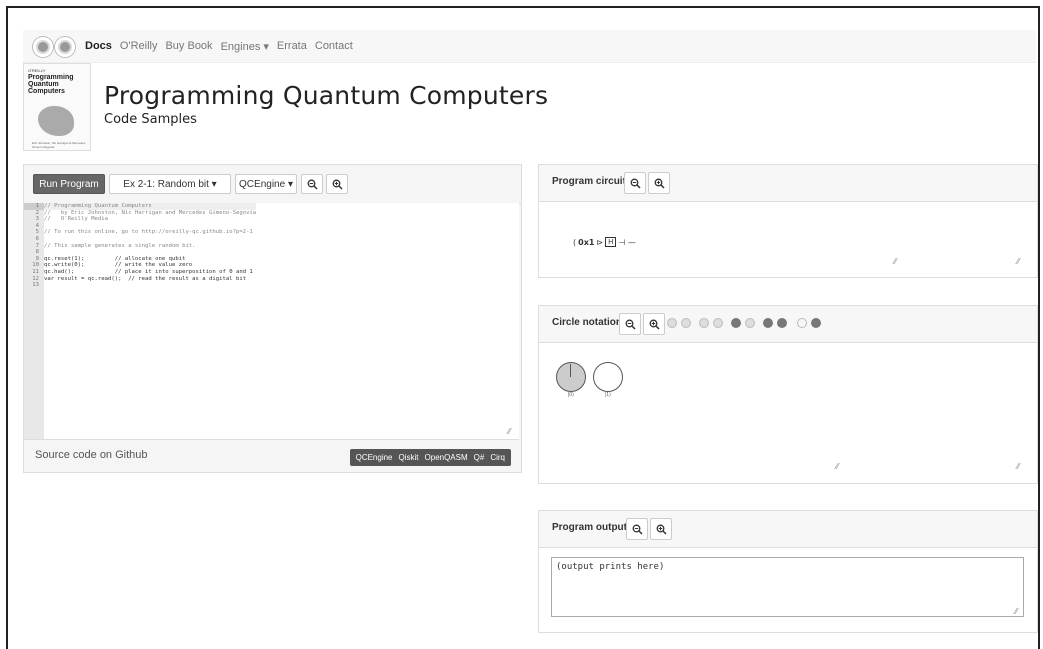  What do you see at coordinates (587, 322) in the screenshot?
I see `circle-label: Circle notation` at bounding box center [587, 322].